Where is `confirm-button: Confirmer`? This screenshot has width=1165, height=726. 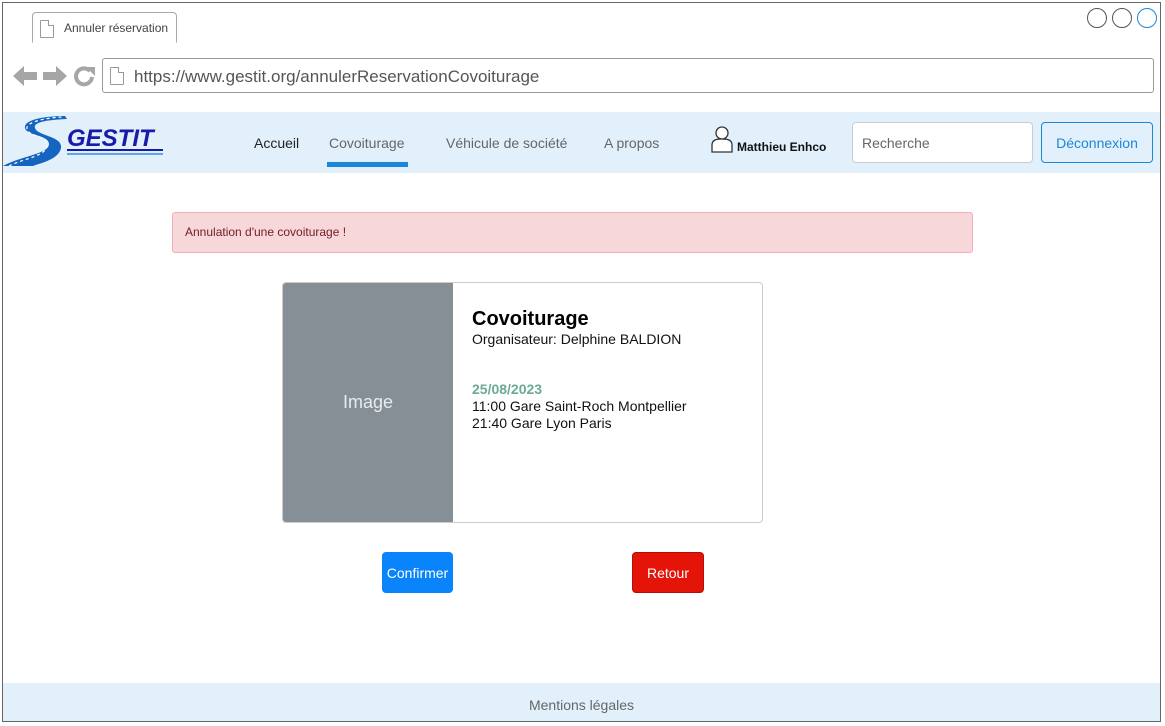 confirm-button: Confirmer is located at coordinates (417, 572).